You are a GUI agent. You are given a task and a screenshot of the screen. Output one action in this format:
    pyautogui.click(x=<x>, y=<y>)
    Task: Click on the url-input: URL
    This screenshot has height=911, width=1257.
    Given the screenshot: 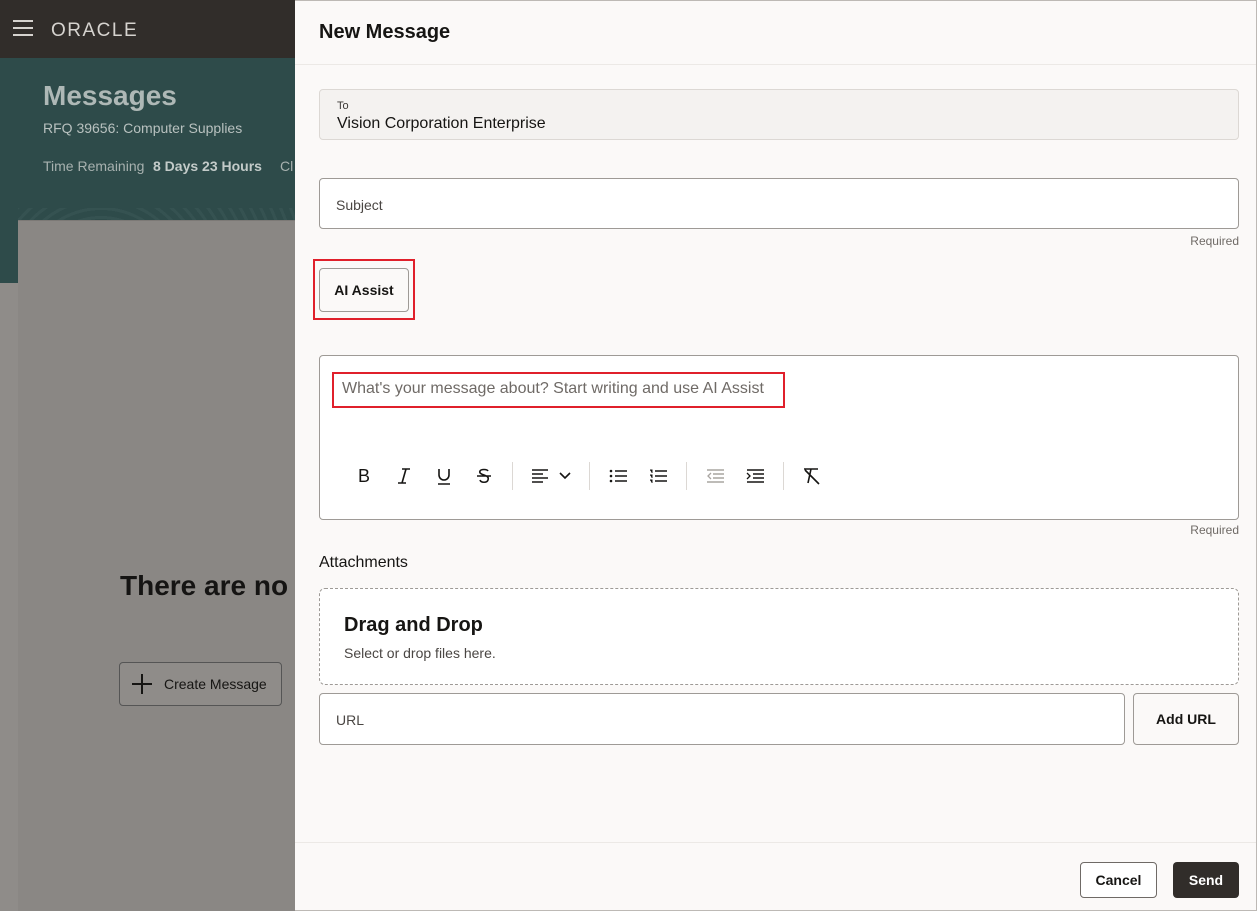 What is the action you would take?
    pyautogui.click(x=722, y=719)
    